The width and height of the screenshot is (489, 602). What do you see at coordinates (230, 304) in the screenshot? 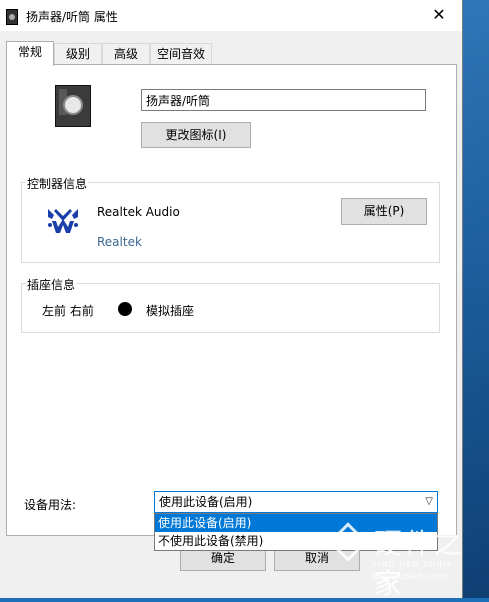
I see `jack-info-group: 插座信息 左前 右前 模拟插座` at bounding box center [230, 304].